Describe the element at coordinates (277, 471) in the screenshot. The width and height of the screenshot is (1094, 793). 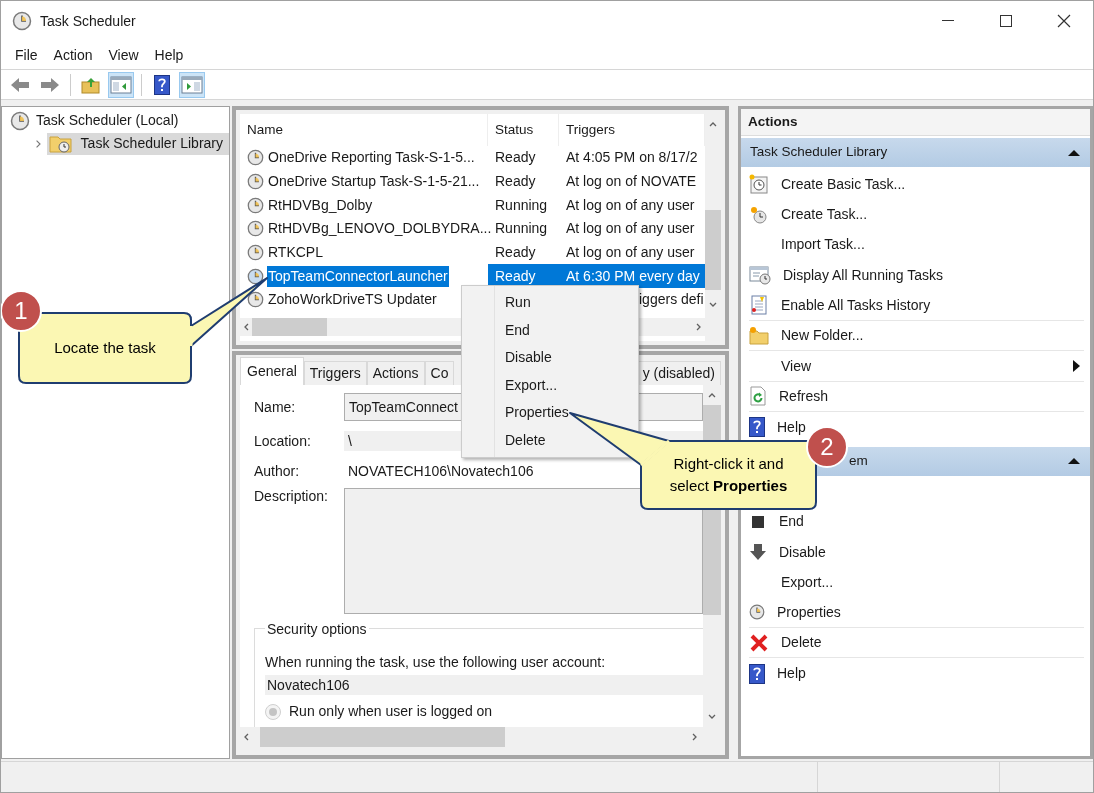
I see `field-label: Author:` at that location.